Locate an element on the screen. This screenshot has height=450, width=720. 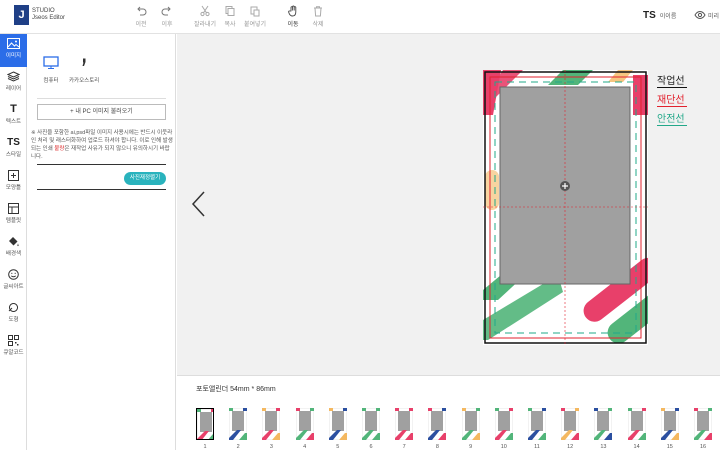
rail-label: 스타일 is located at coordinates (13, 155).